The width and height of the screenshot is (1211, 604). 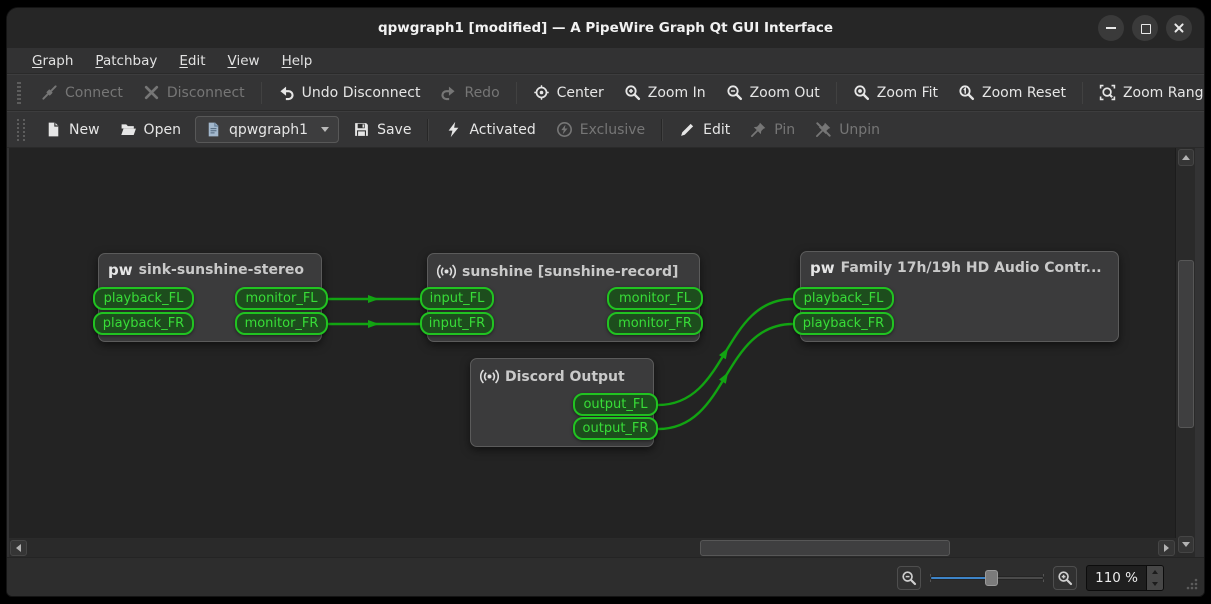 I want to click on connect-button: Connect, so click(x=82, y=92).